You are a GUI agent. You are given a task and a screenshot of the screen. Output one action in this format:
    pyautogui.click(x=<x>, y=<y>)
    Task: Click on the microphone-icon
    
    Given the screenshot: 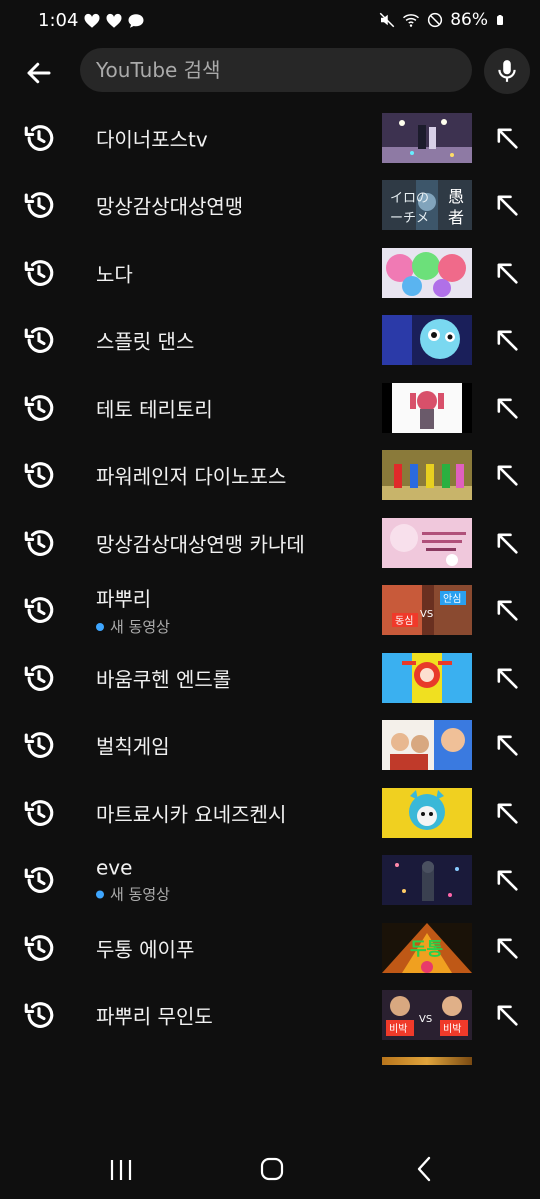 What is the action you would take?
    pyautogui.click(x=507, y=71)
    